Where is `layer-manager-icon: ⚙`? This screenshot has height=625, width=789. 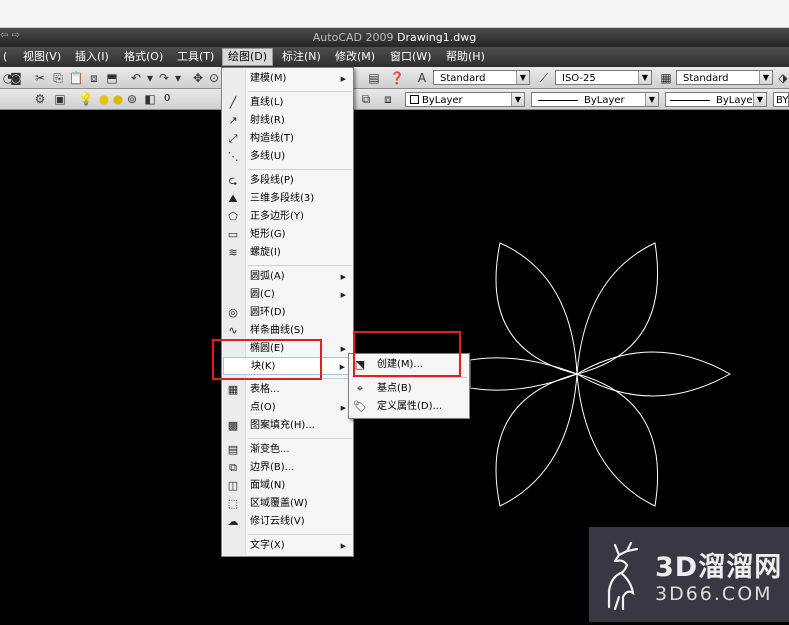
layer-manager-icon: ⚙ is located at coordinates (40, 99).